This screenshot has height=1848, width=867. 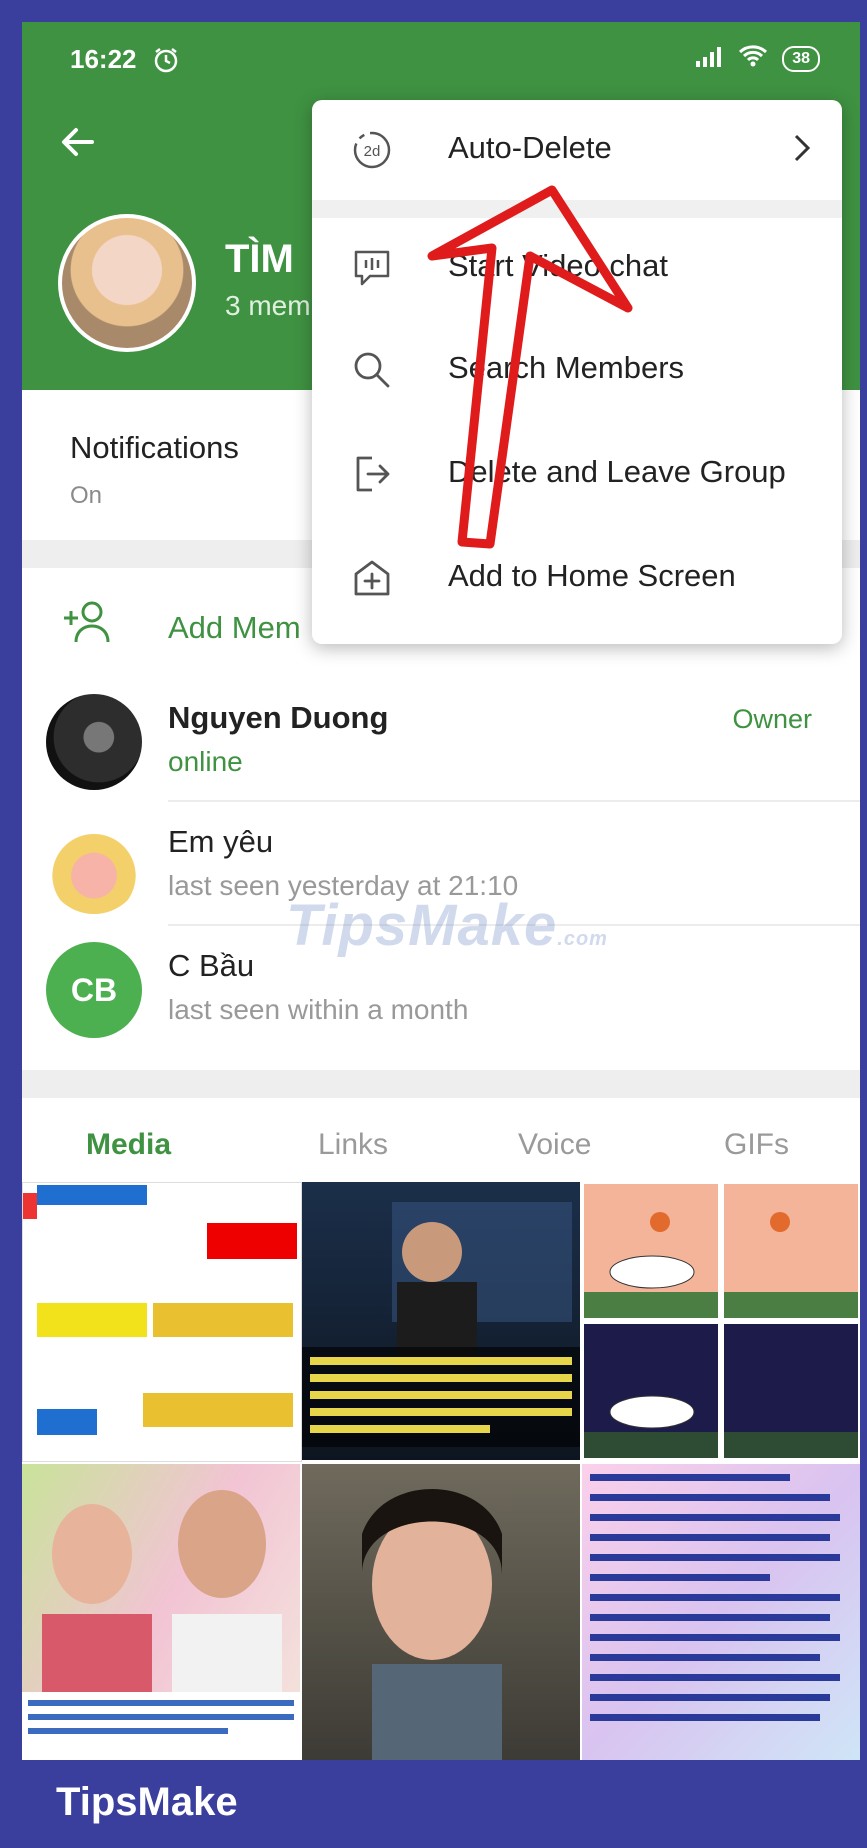 I want to click on member-name: Nguyen Duong, so click(x=278, y=717).